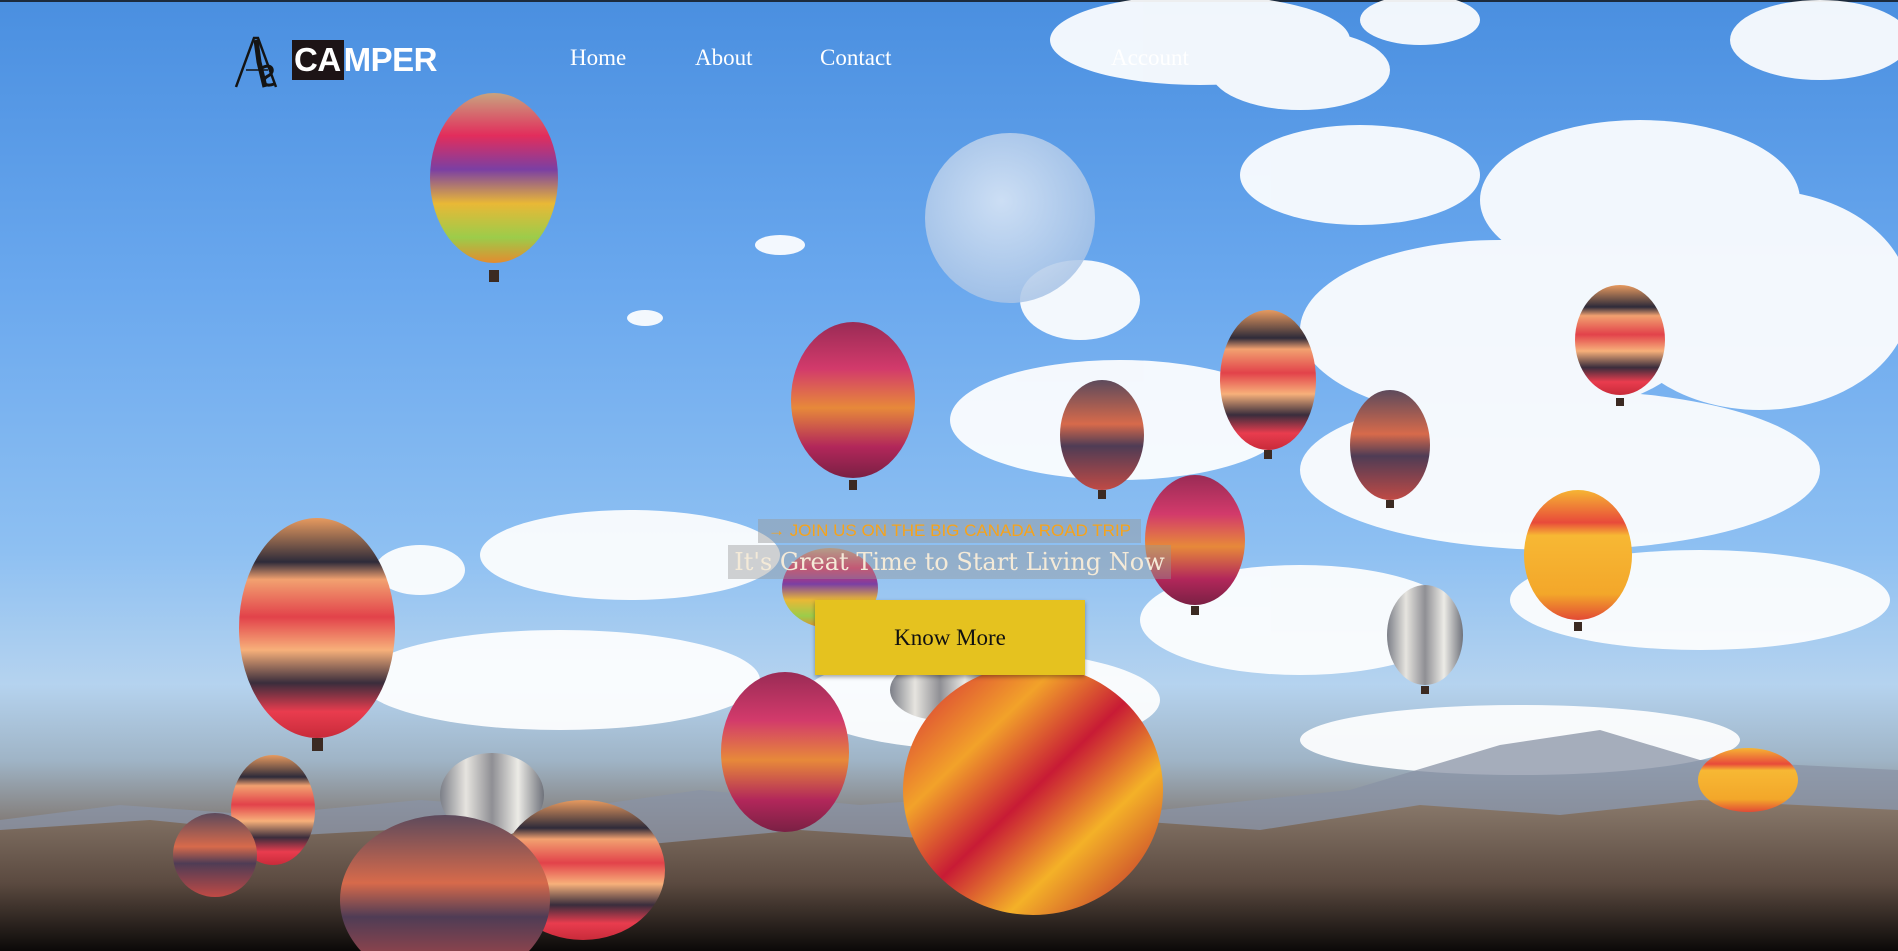  What do you see at coordinates (1150, 57) in the screenshot?
I see `nav-account-link: Account` at bounding box center [1150, 57].